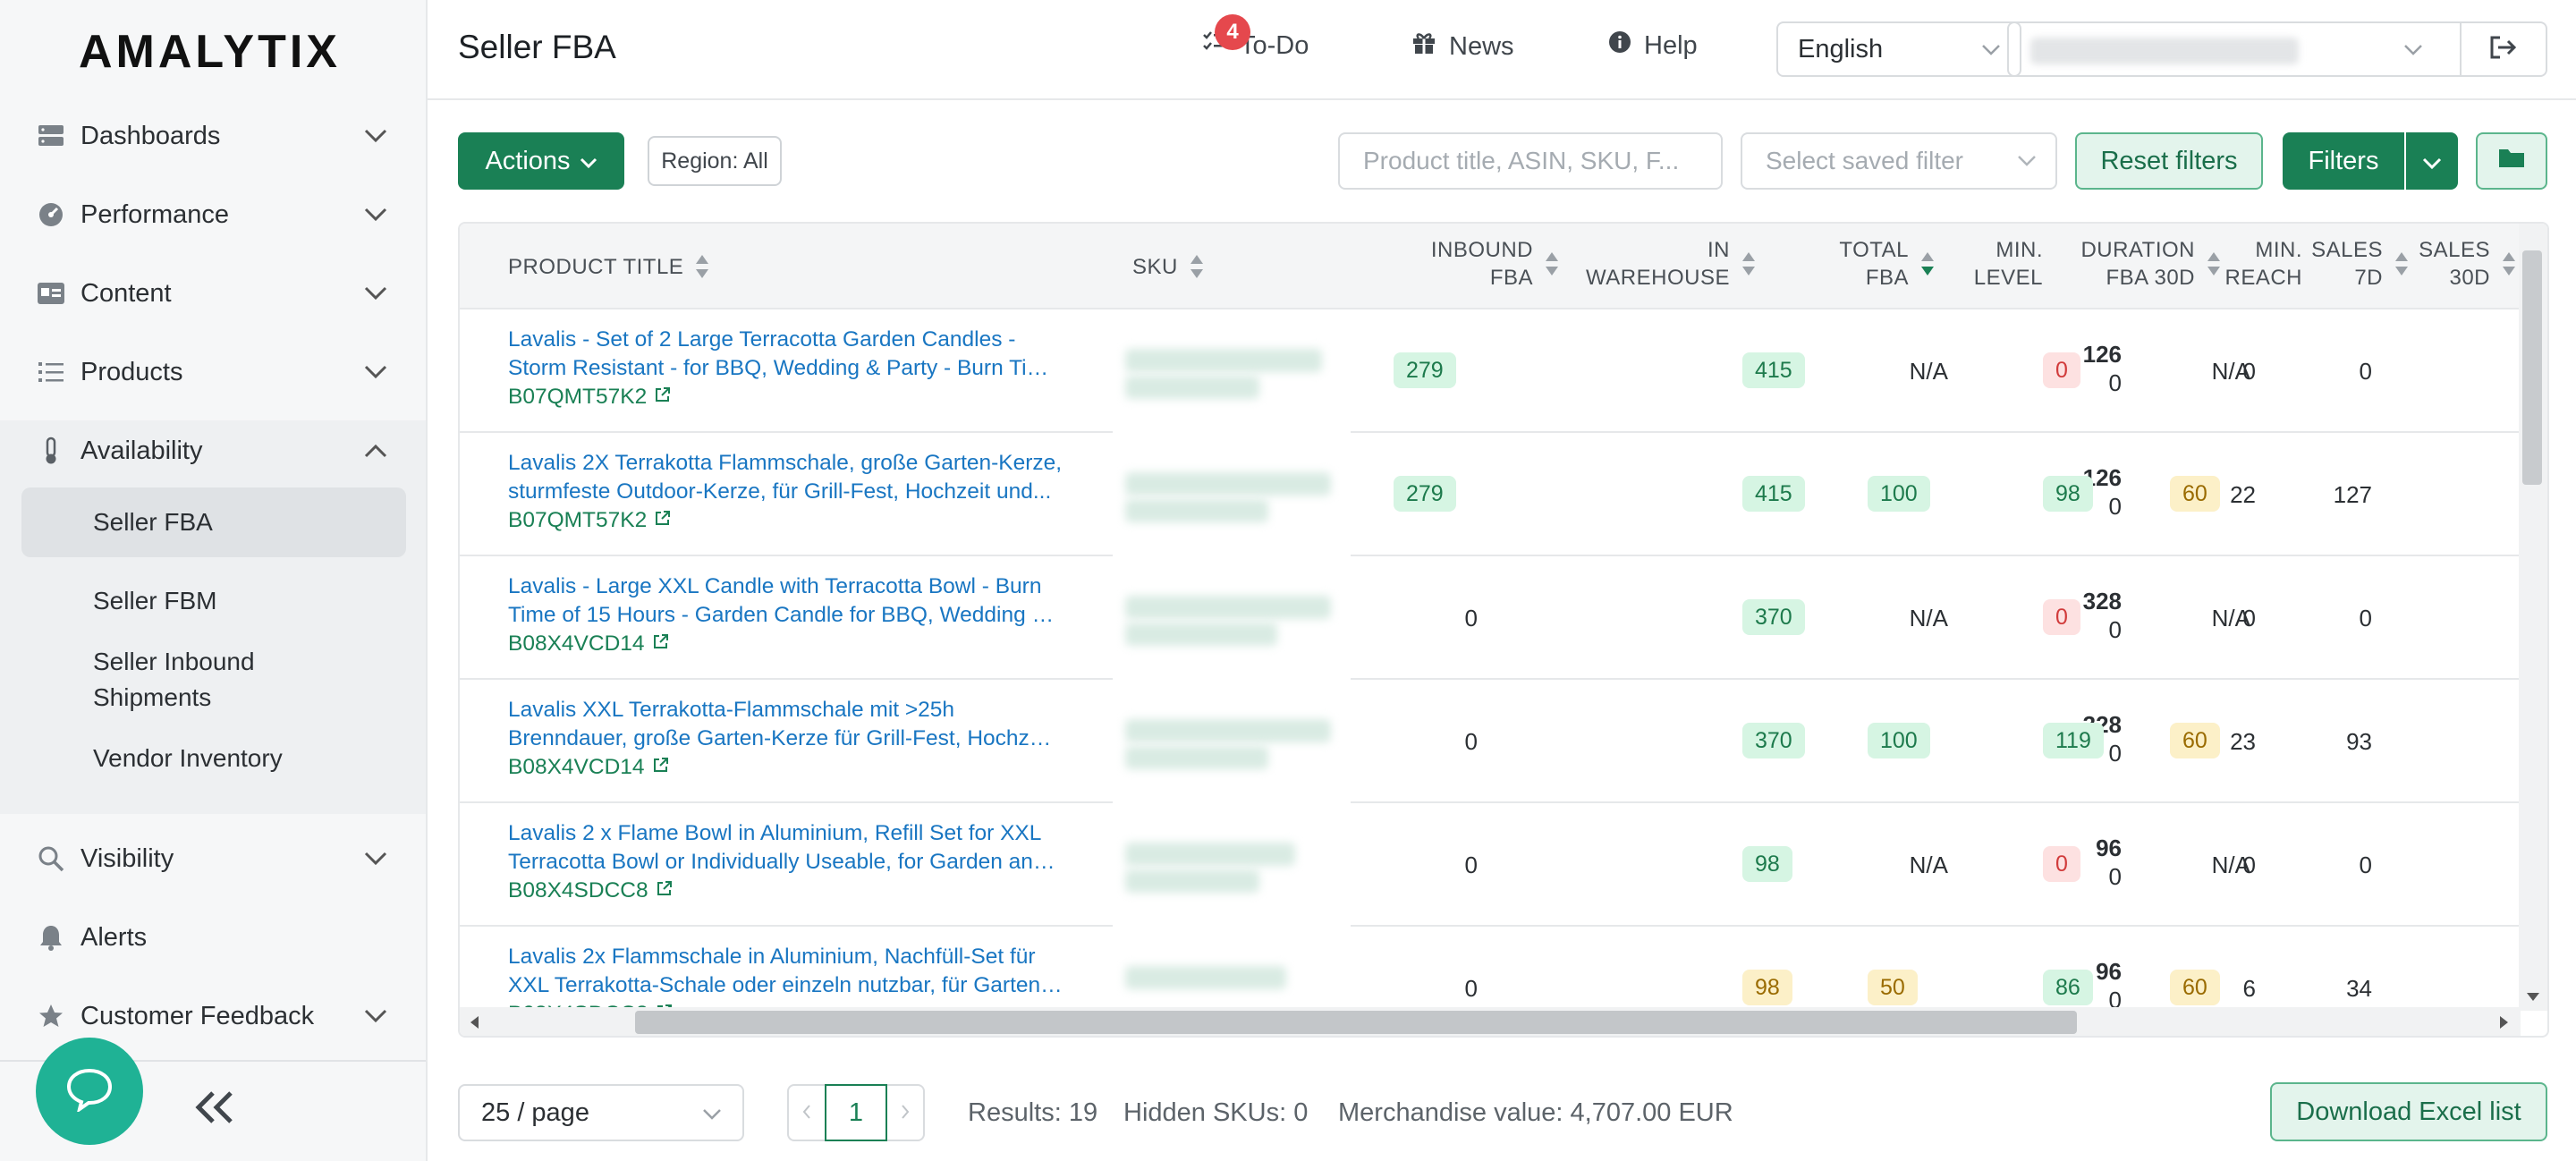 The image size is (2576, 1161). I want to click on sidebar-item-performance: Performance, so click(215, 215).